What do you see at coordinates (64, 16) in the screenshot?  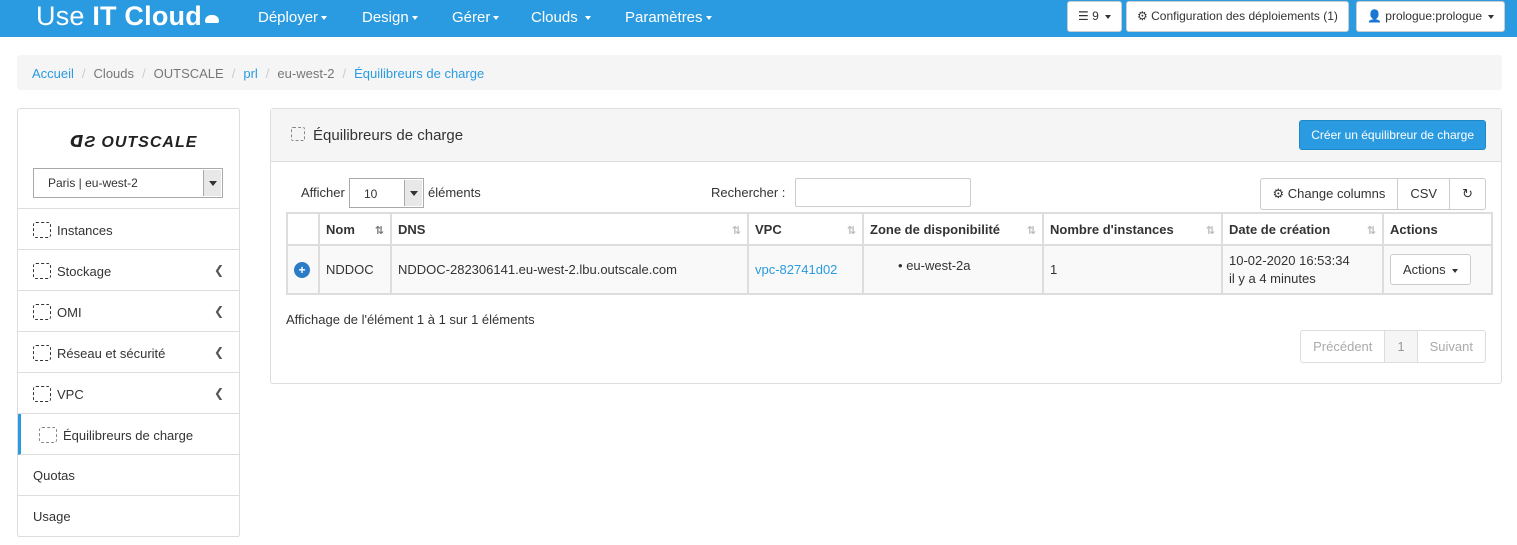 I see `brand-text-use: Use` at bounding box center [64, 16].